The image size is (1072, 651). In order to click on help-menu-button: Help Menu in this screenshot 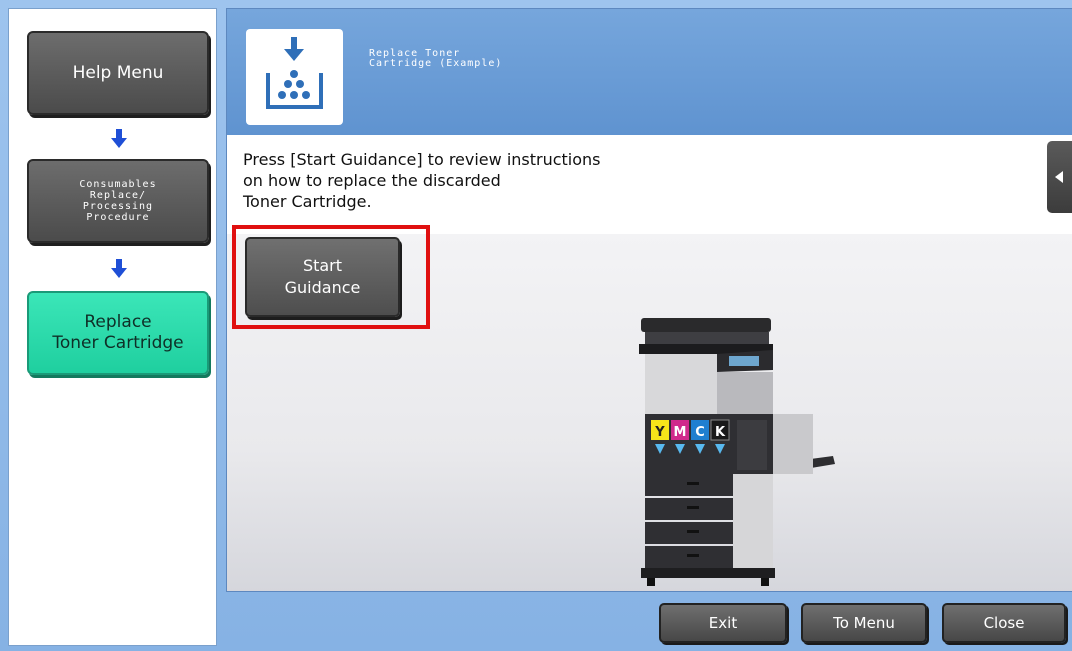, I will do `click(118, 73)`.